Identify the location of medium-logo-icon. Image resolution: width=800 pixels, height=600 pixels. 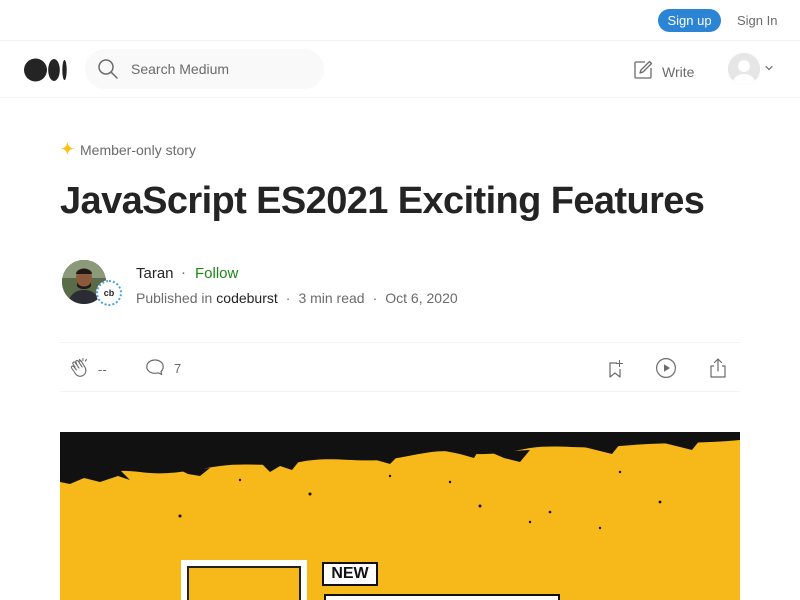
(46, 70).